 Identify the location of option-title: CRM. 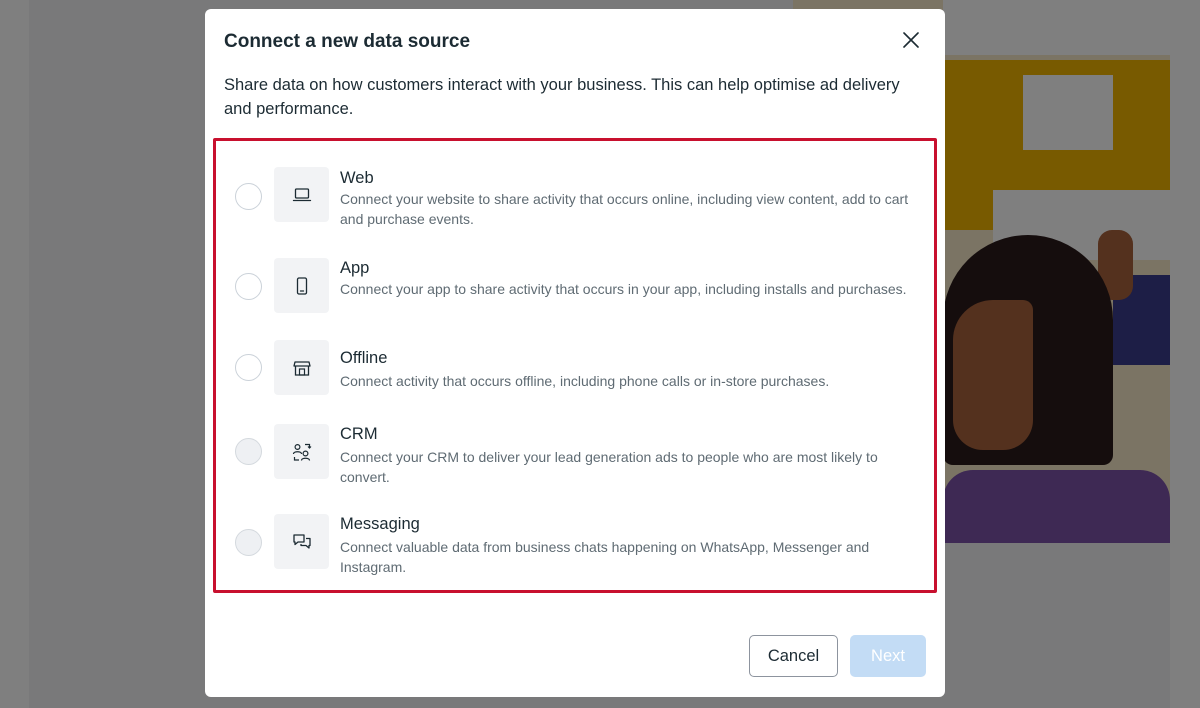
(359, 434).